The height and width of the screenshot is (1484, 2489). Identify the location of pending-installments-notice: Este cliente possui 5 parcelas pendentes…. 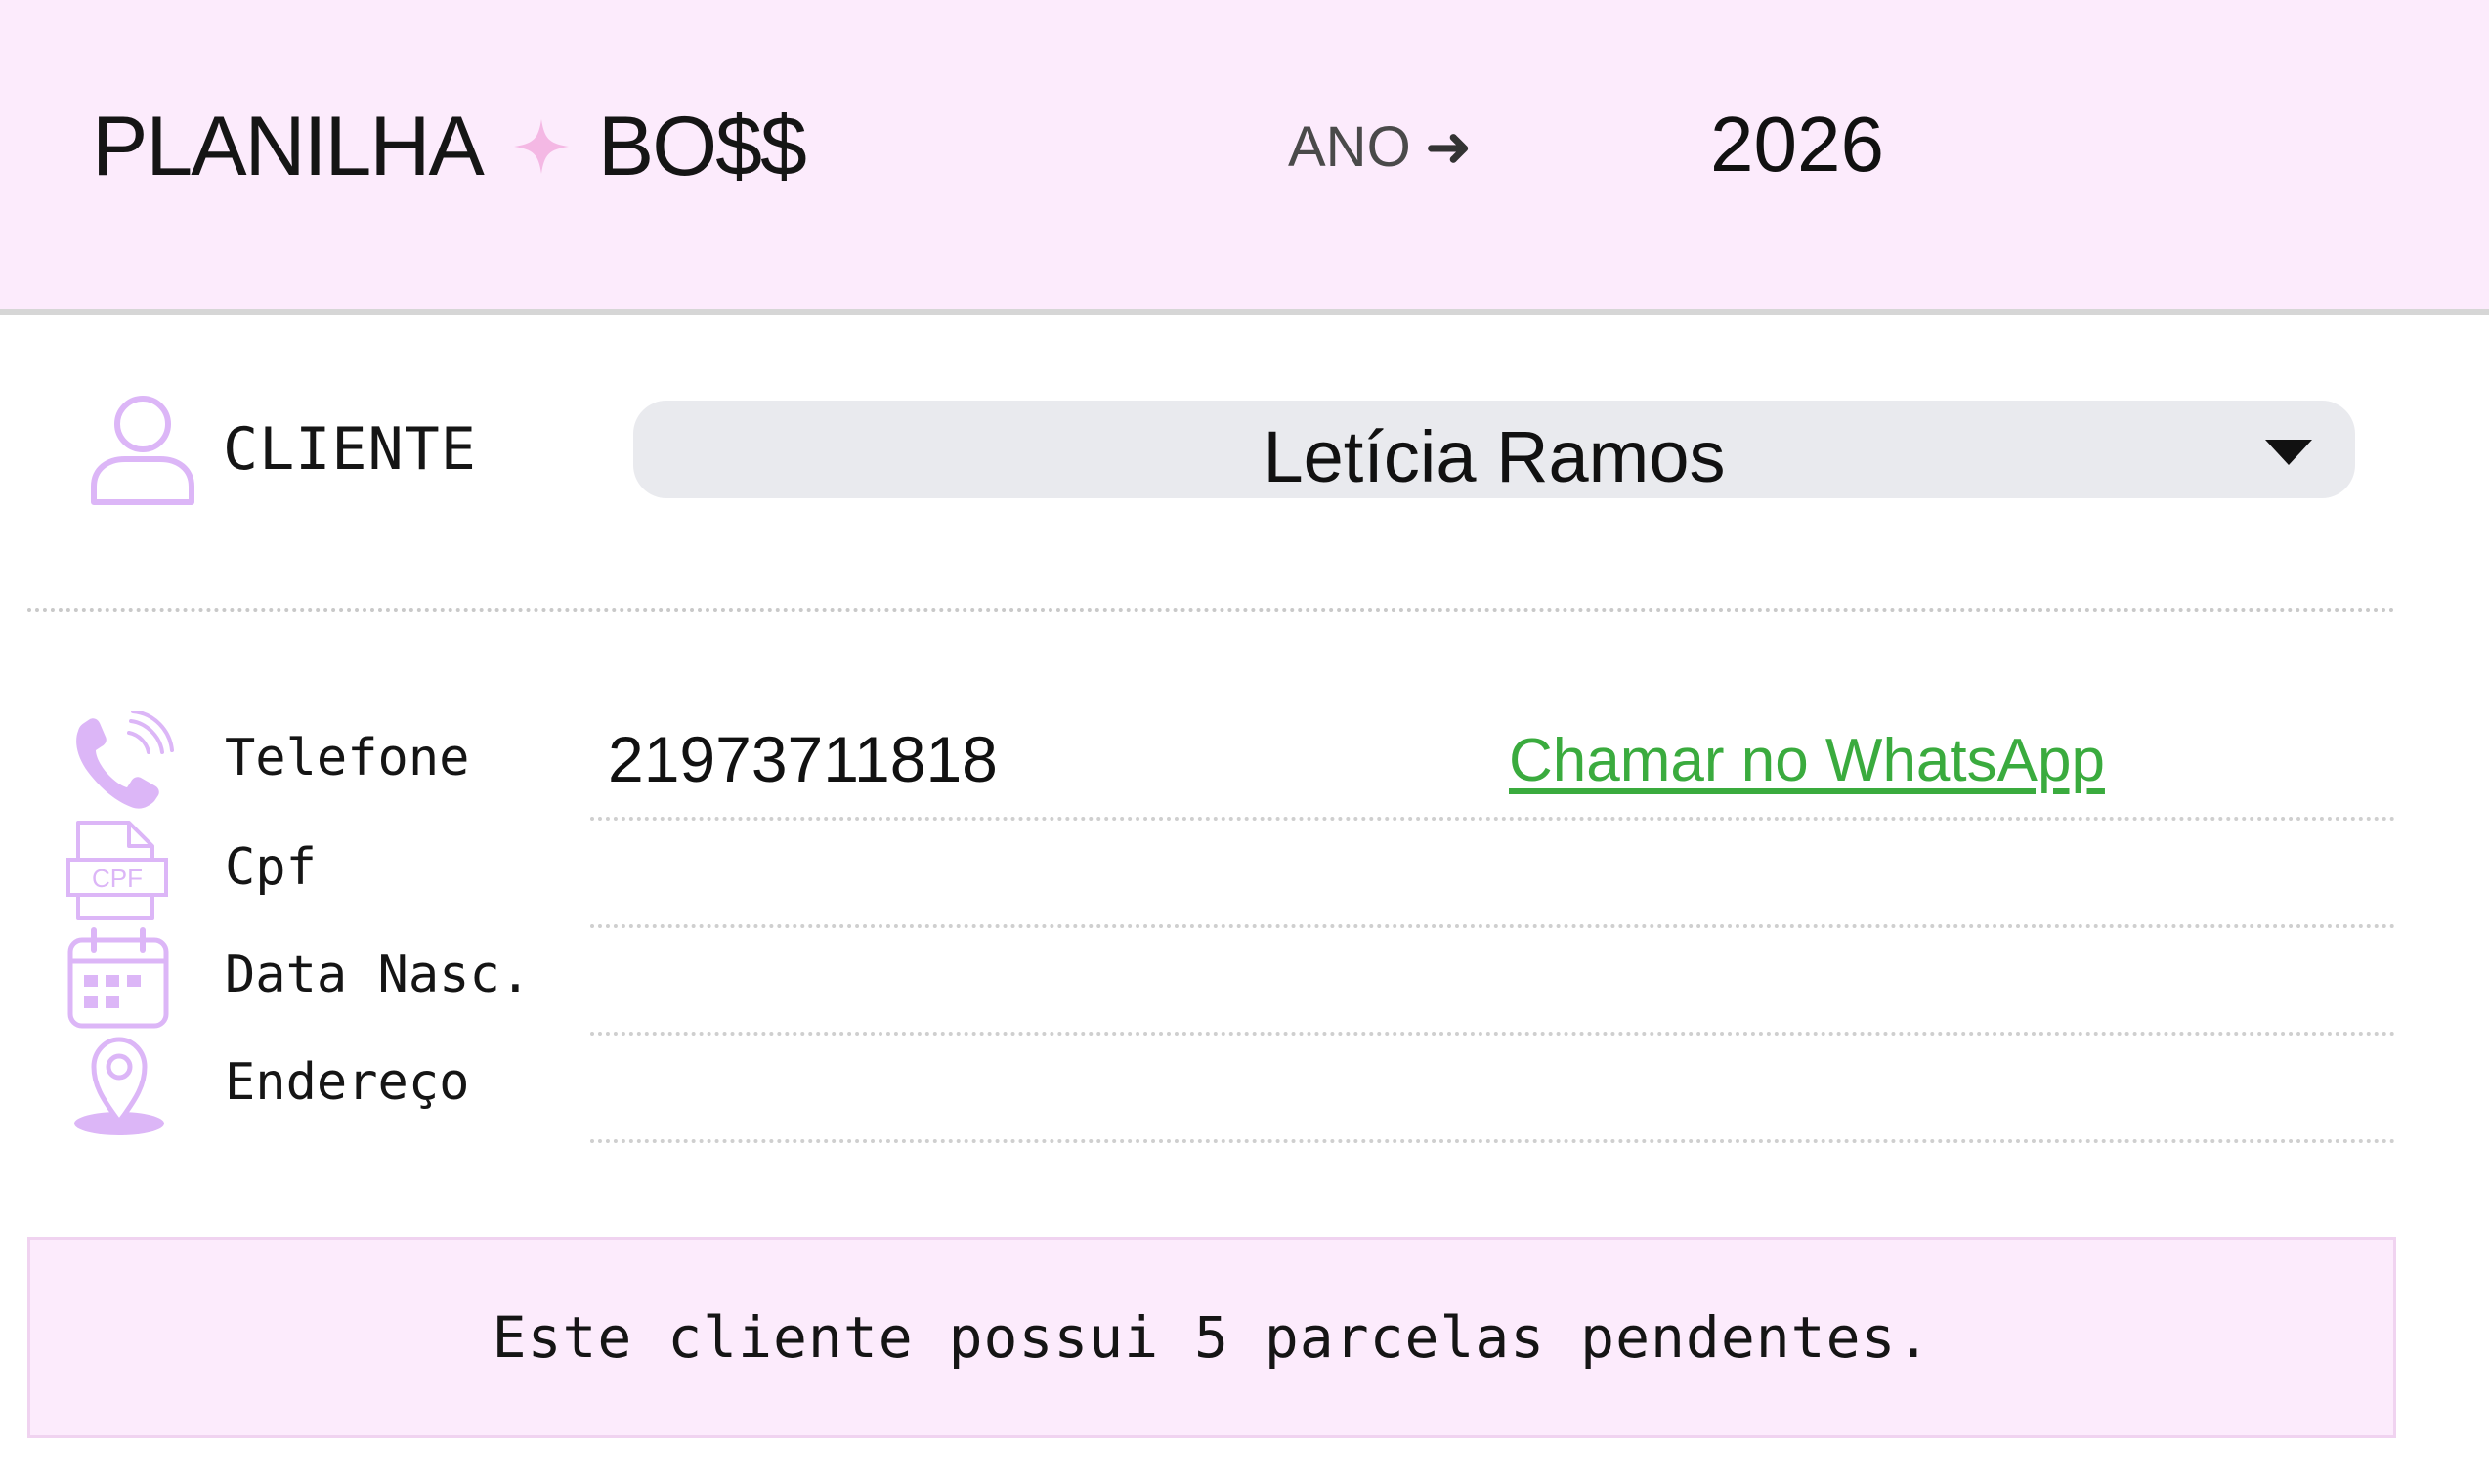
(1211, 1338).